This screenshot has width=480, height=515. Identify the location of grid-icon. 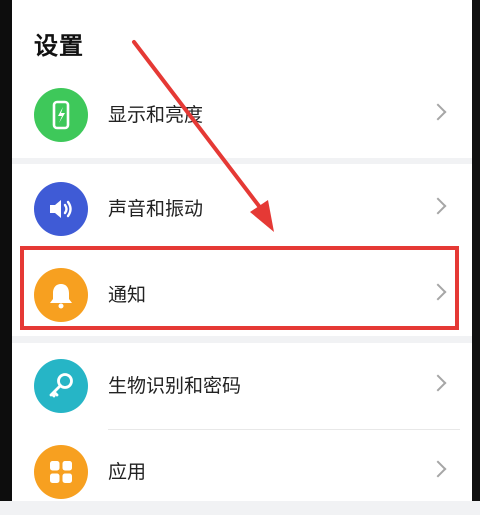
(61, 472).